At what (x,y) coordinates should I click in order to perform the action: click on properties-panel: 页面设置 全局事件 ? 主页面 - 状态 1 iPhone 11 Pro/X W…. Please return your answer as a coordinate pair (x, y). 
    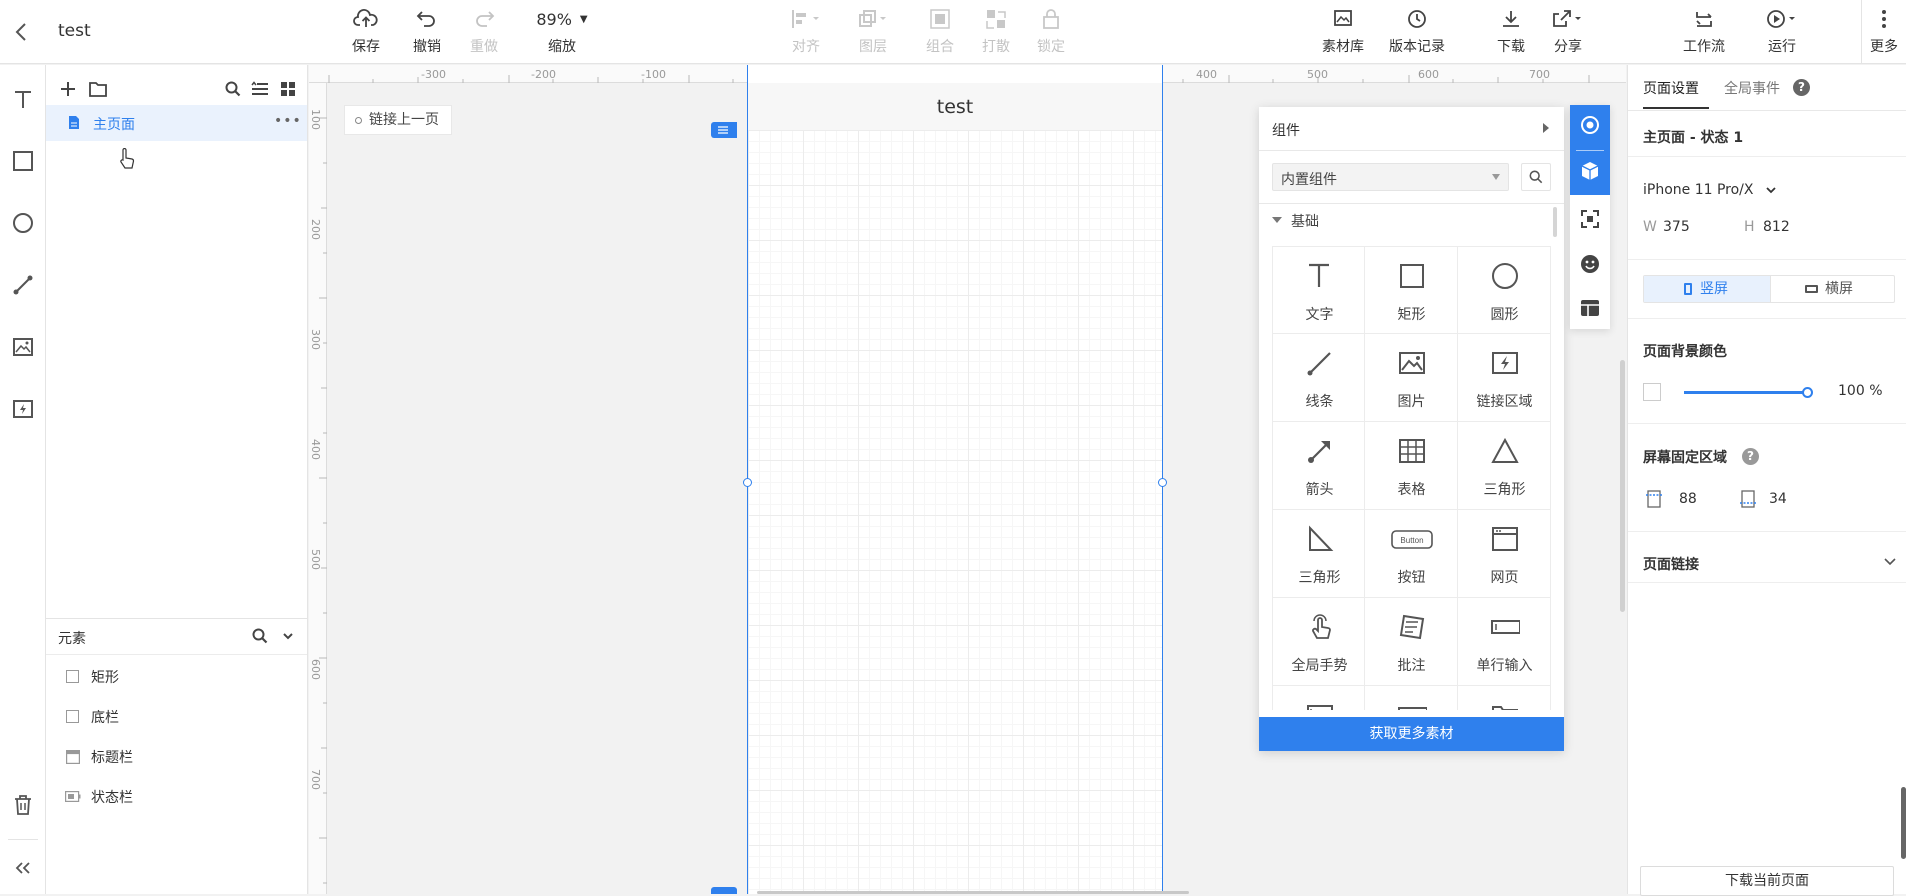
    Looking at the image, I should click on (1766, 480).